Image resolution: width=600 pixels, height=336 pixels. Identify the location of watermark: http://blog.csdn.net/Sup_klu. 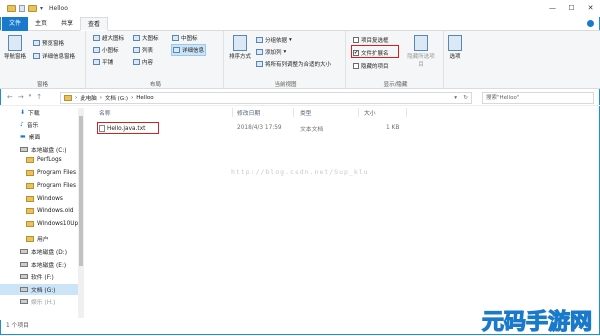
(300, 172).